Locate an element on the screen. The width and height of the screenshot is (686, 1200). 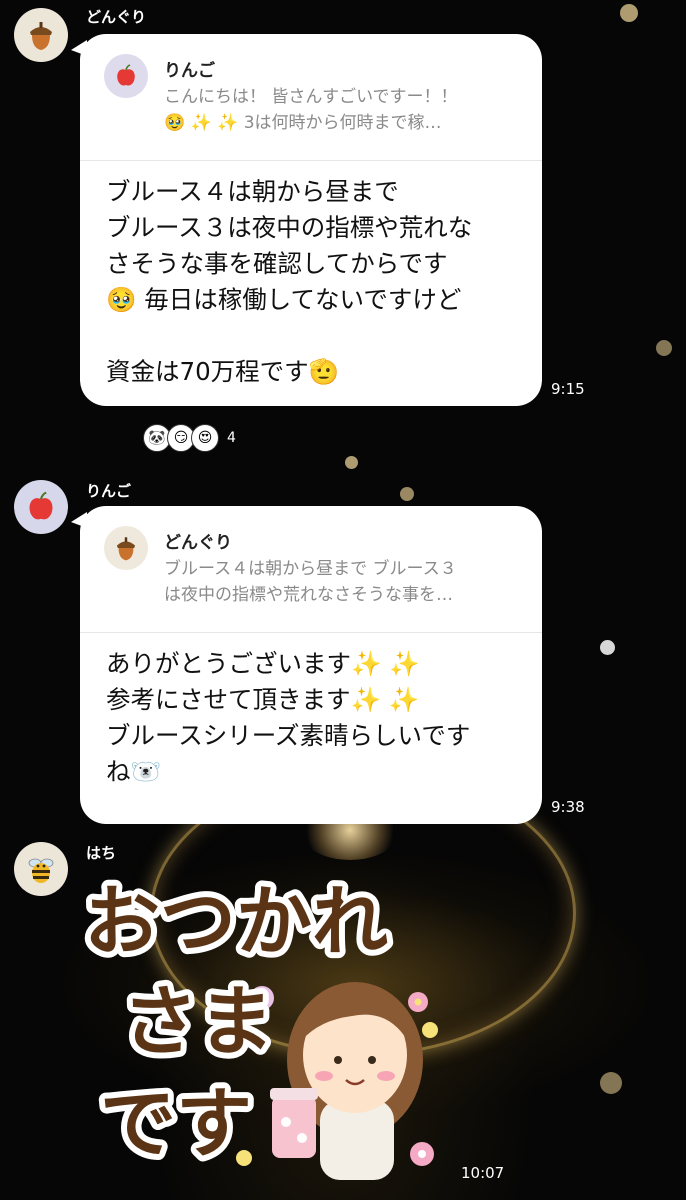
sender-name: はち is located at coordinates (101, 853).